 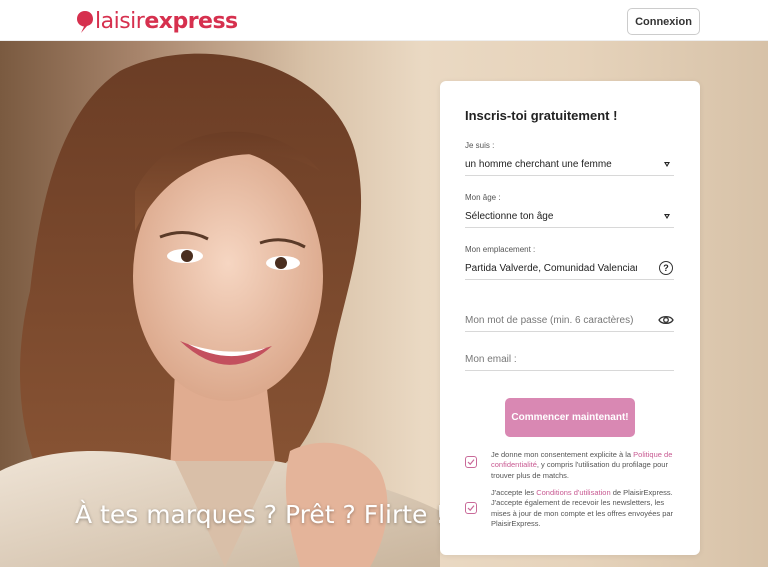 What do you see at coordinates (514, 492) in the screenshot?
I see `consent2-before: J'accepte les` at bounding box center [514, 492].